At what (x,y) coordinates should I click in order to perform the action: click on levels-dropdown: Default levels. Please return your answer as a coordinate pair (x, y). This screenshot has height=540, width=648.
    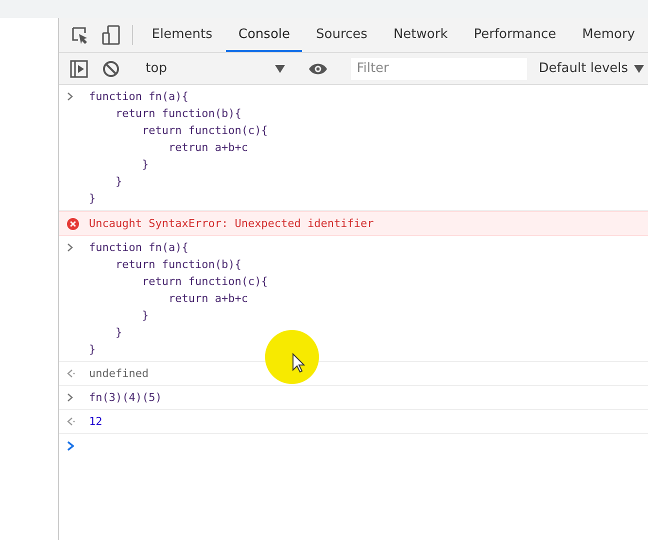
    Looking at the image, I should click on (591, 68).